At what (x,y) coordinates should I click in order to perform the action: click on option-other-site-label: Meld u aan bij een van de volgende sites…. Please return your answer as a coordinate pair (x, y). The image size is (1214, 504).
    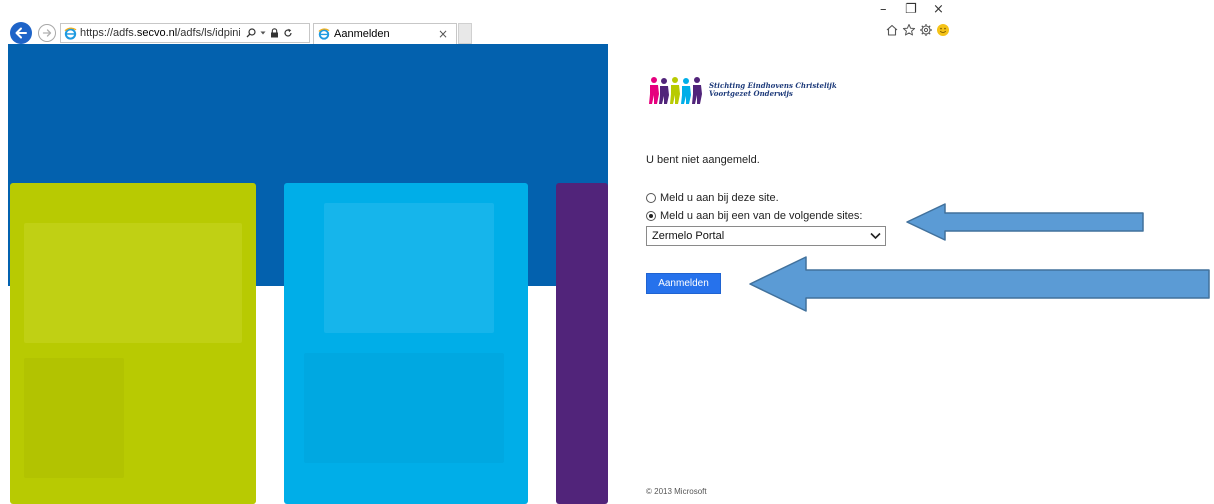
    Looking at the image, I should click on (761, 216).